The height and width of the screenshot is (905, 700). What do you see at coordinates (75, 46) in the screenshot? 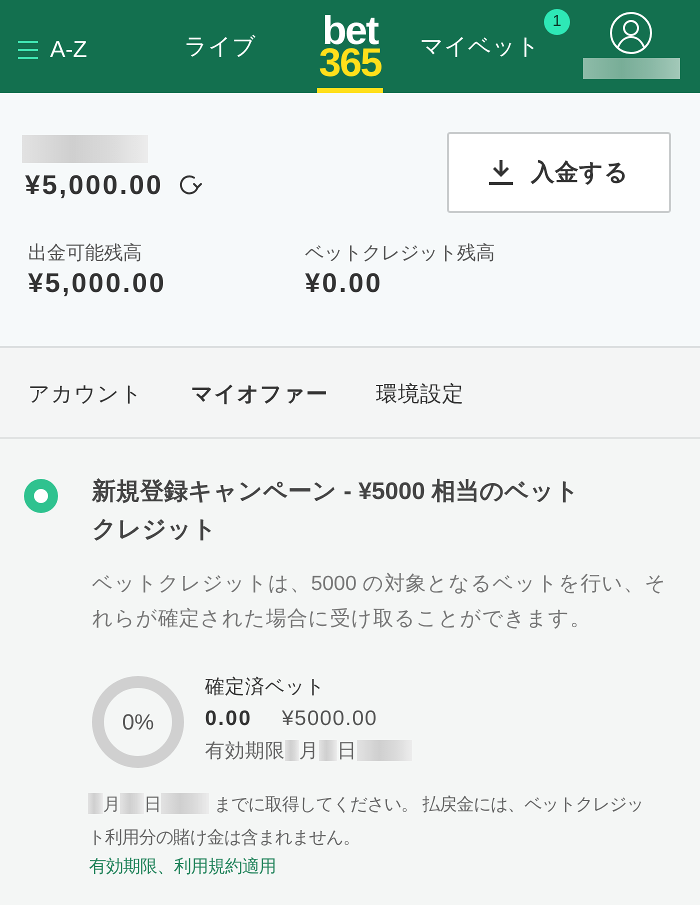
I see `menu-button: A-Z` at bounding box center [75, 46].